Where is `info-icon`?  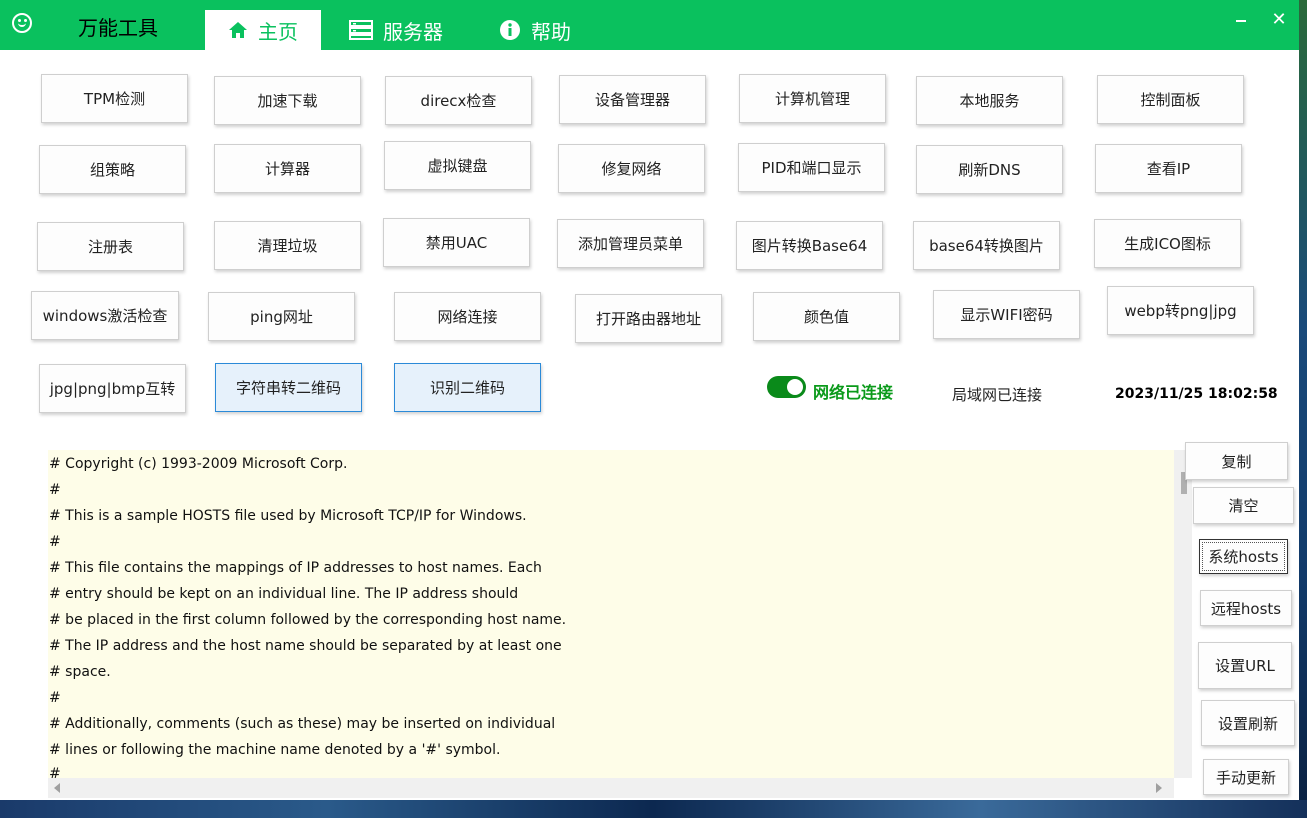
info-icon is located at coordinates (510, 30).